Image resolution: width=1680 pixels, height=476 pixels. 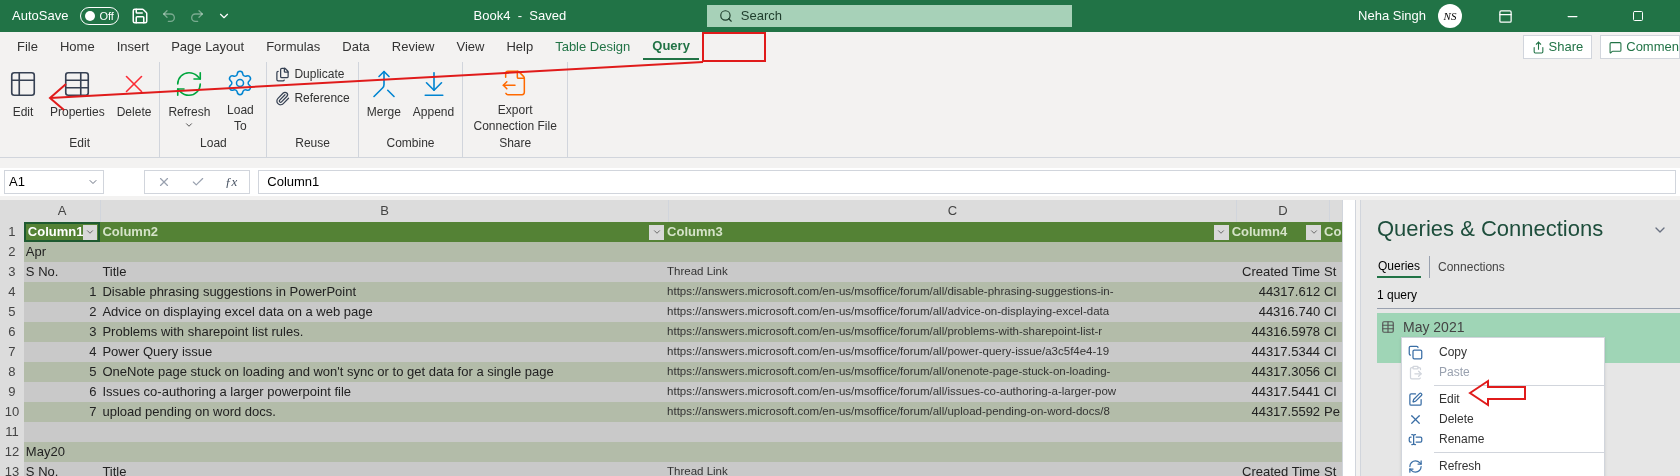 What do you see at coordinates (892, 392) in the screenshot?
I see `table-cell-text: https://answers.microsoft.com/en-us/msoffice/forum/all/issues-co-authoring-a-larger-pow` at bounding box center [892, 392].